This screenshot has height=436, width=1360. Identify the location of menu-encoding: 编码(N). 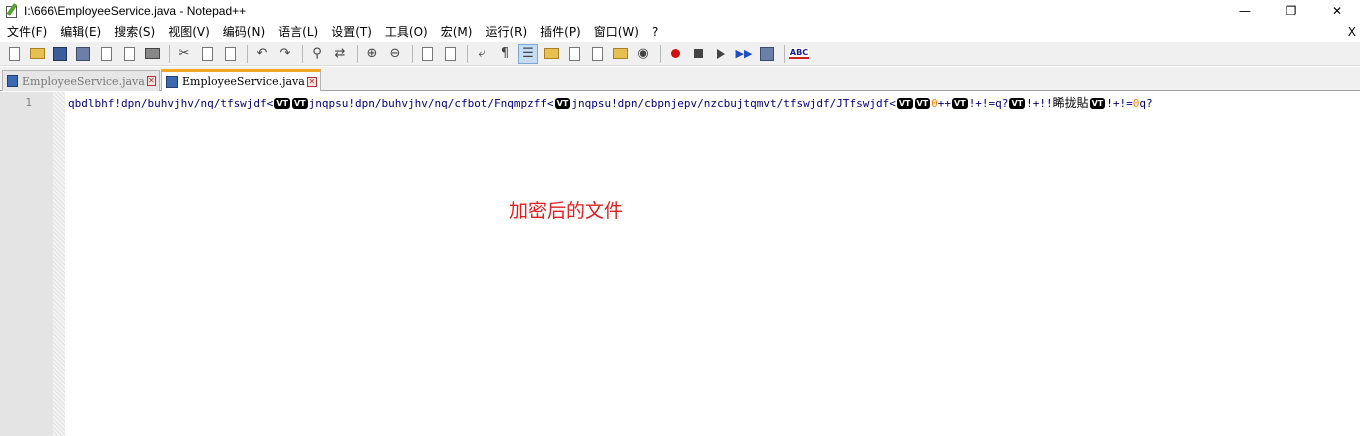
(243, 32).